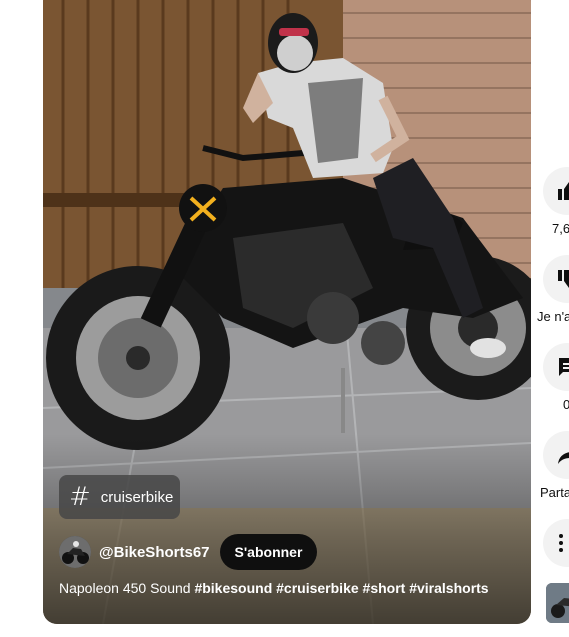 This screenshot has width=569, height=637. I want to click on channel-handle: @BikeShorts67, so click(154, 552).